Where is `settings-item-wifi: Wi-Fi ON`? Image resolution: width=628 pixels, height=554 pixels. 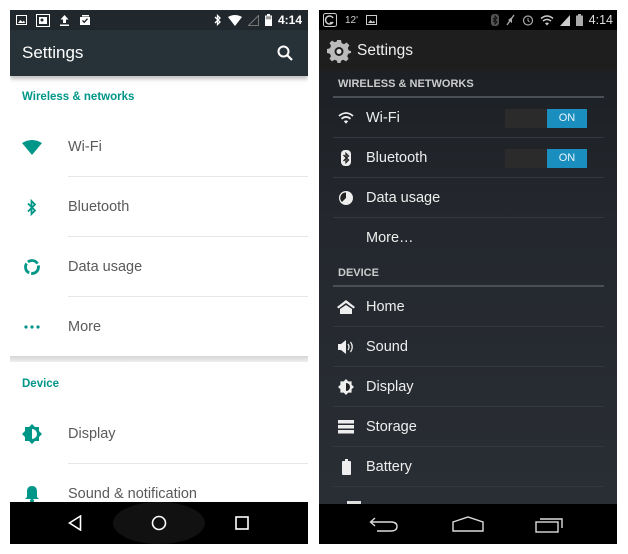 settings-item-wifi: Wi-Fi ON is located at coordinates (468, 118).